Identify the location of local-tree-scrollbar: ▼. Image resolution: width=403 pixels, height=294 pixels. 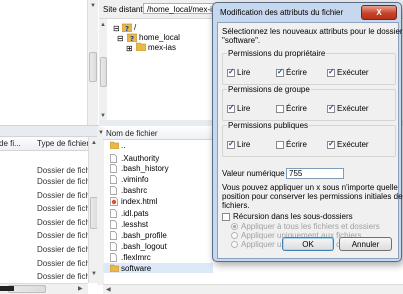
(92, 62).